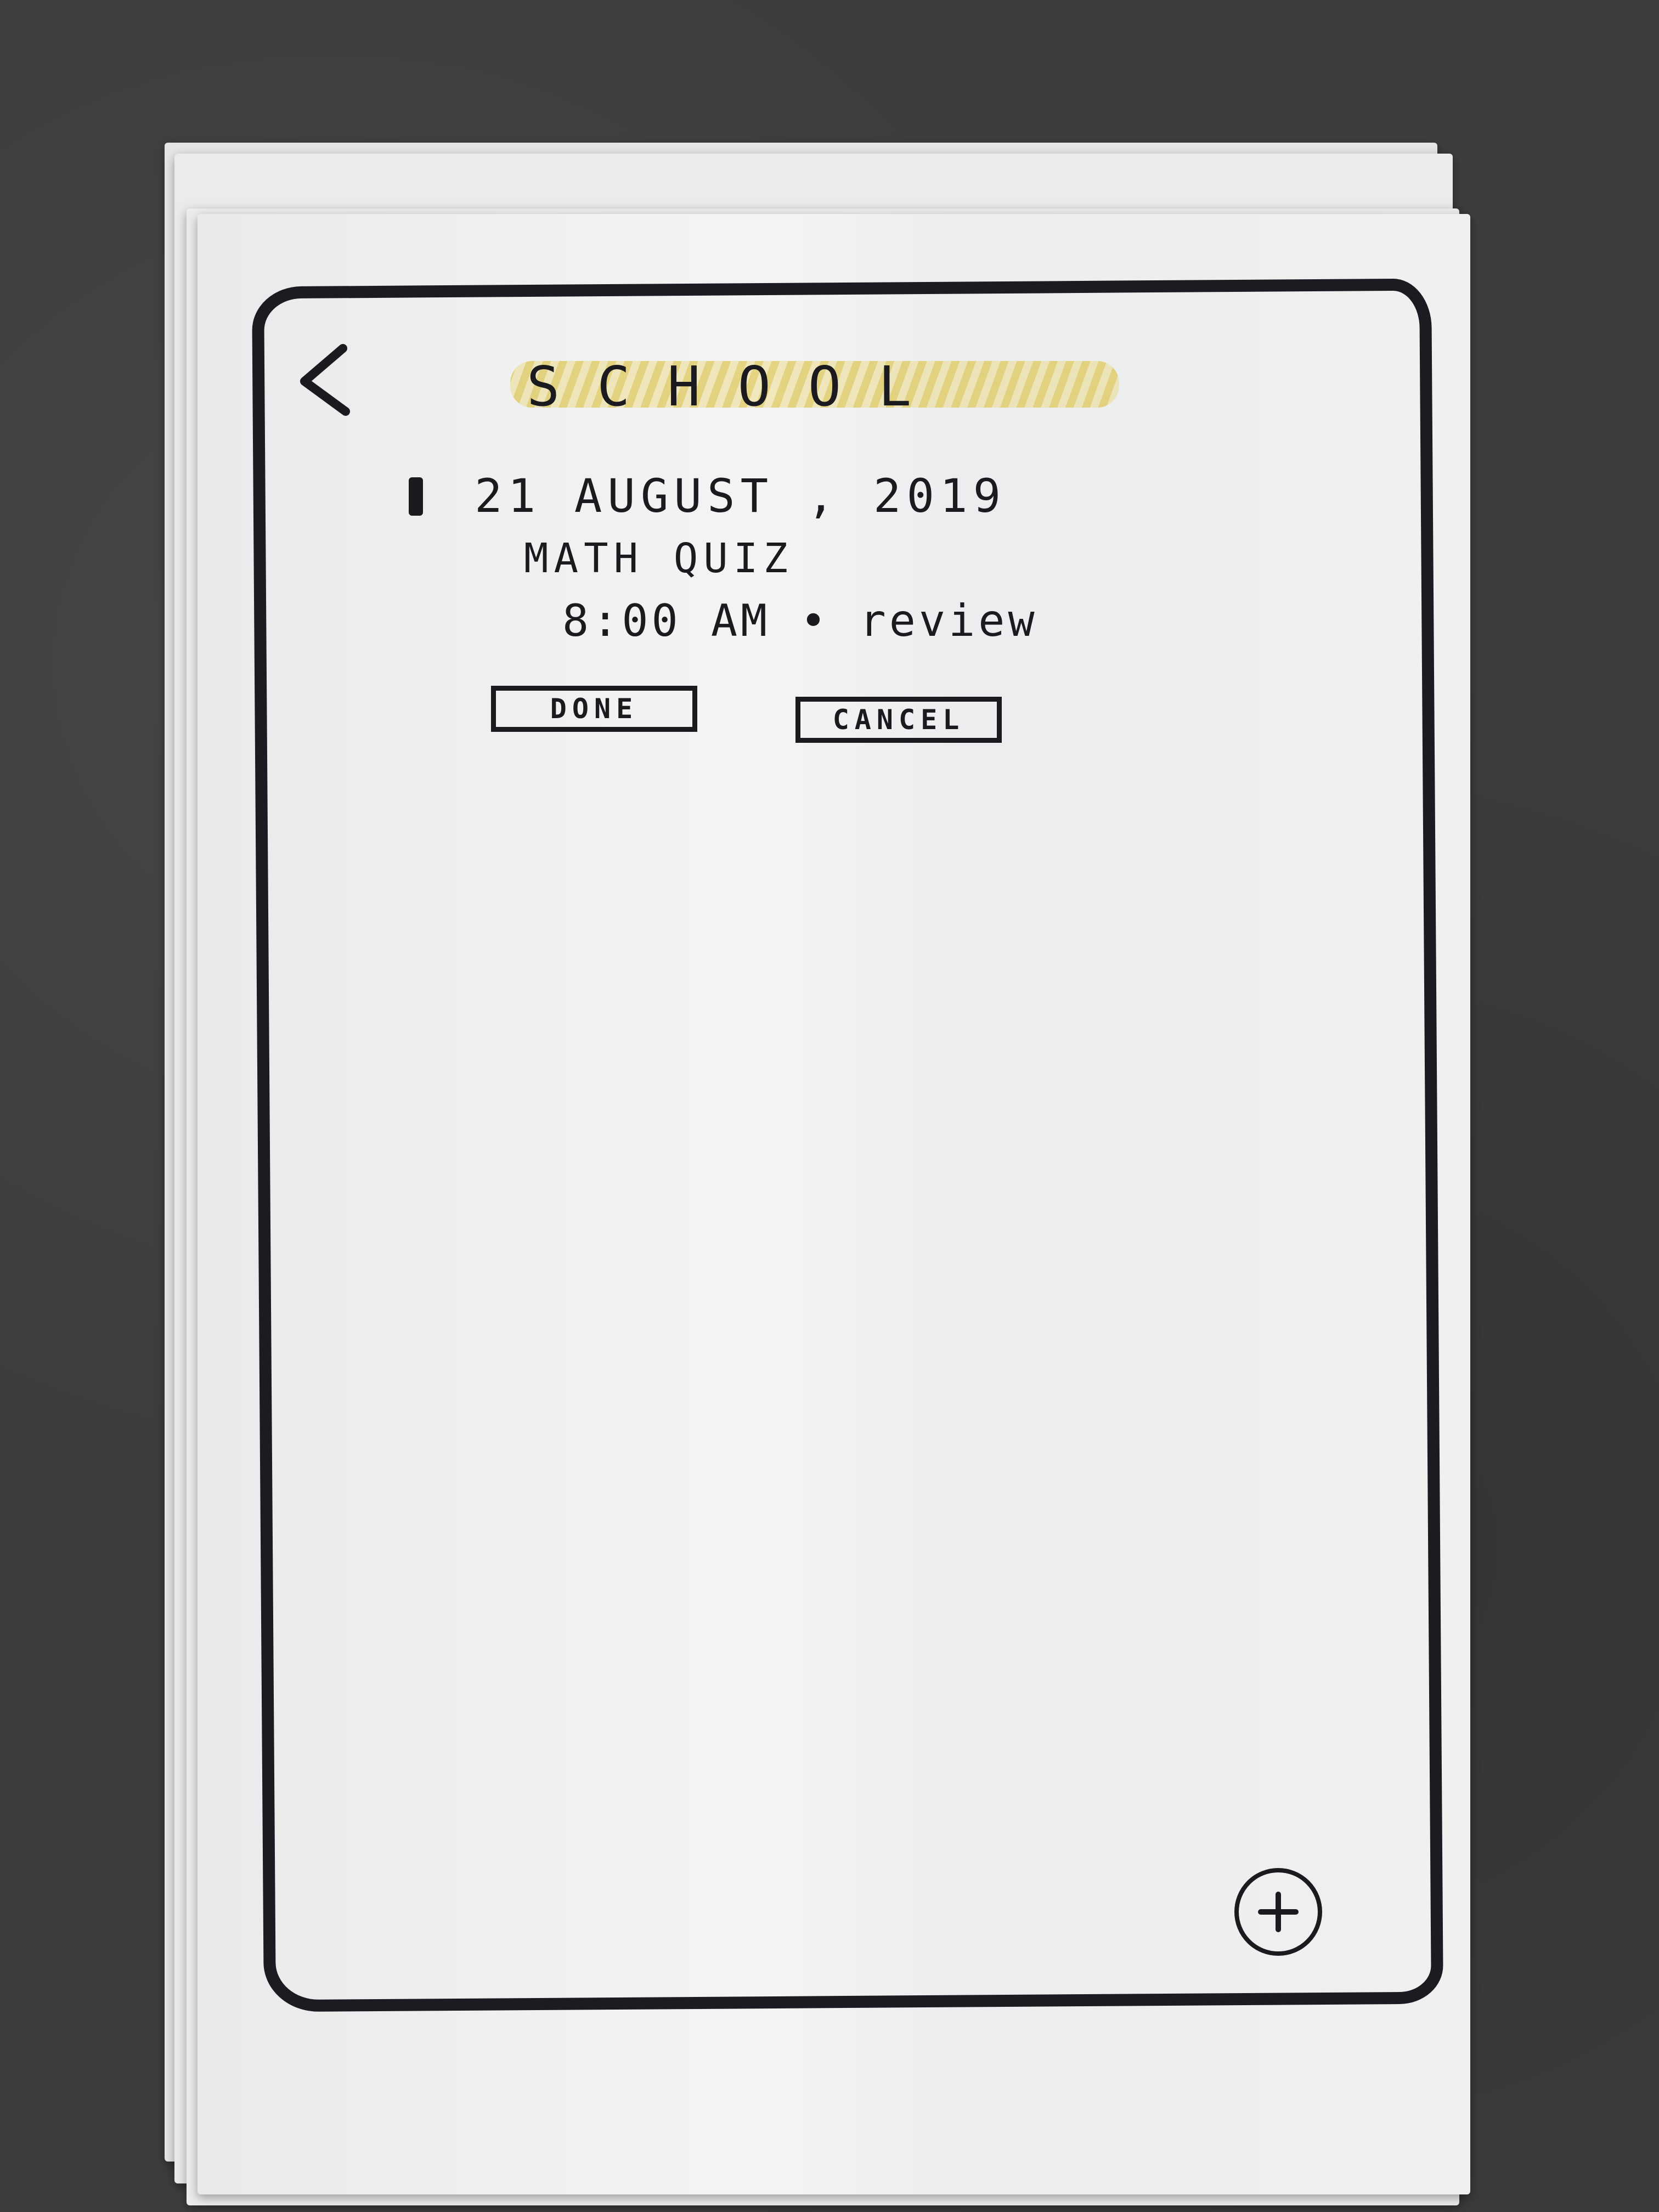 This screenshot has width=1659, height=2212. What do you see at coordinates (899, 720) in the screenshot?
I see `cancel-button: CANCEL` at bounding box center [899, 720].